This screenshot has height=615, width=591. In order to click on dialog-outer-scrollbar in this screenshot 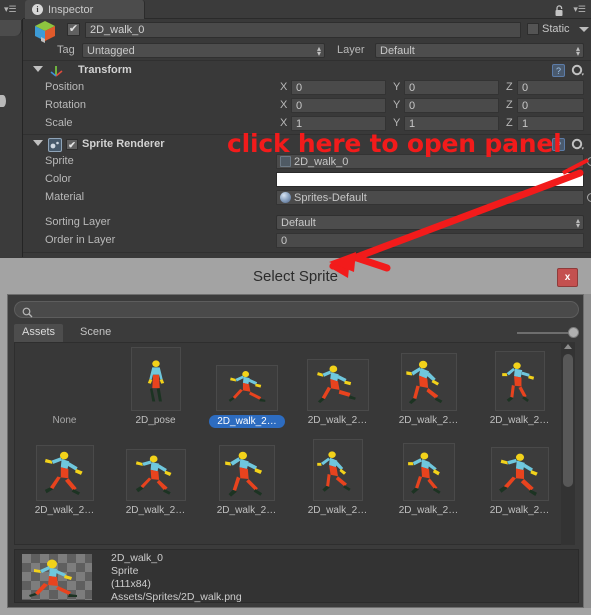, I will do `click(587, 451)`.